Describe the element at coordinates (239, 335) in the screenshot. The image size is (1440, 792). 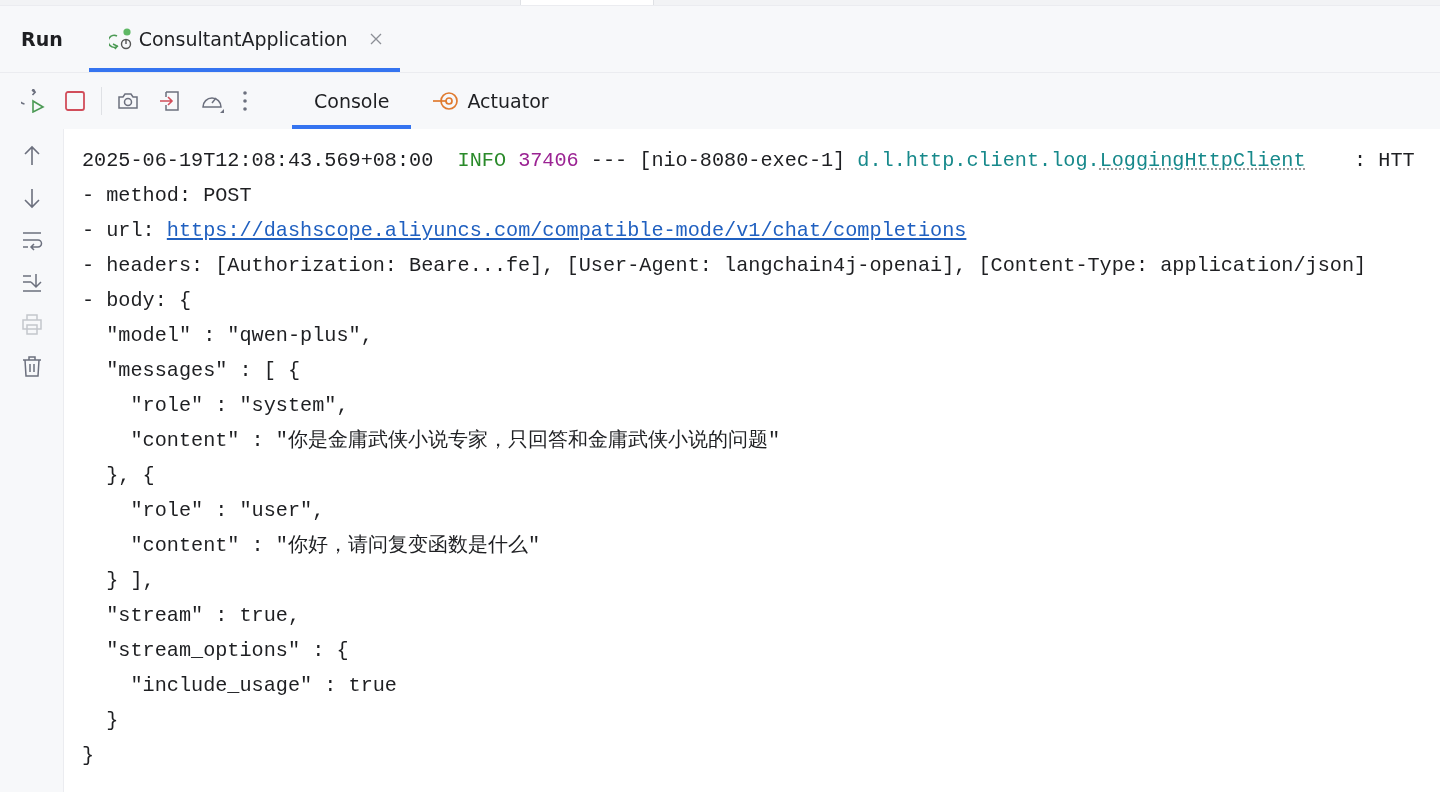
I see `log-text: "model" : "qwen-plus",` at that location.